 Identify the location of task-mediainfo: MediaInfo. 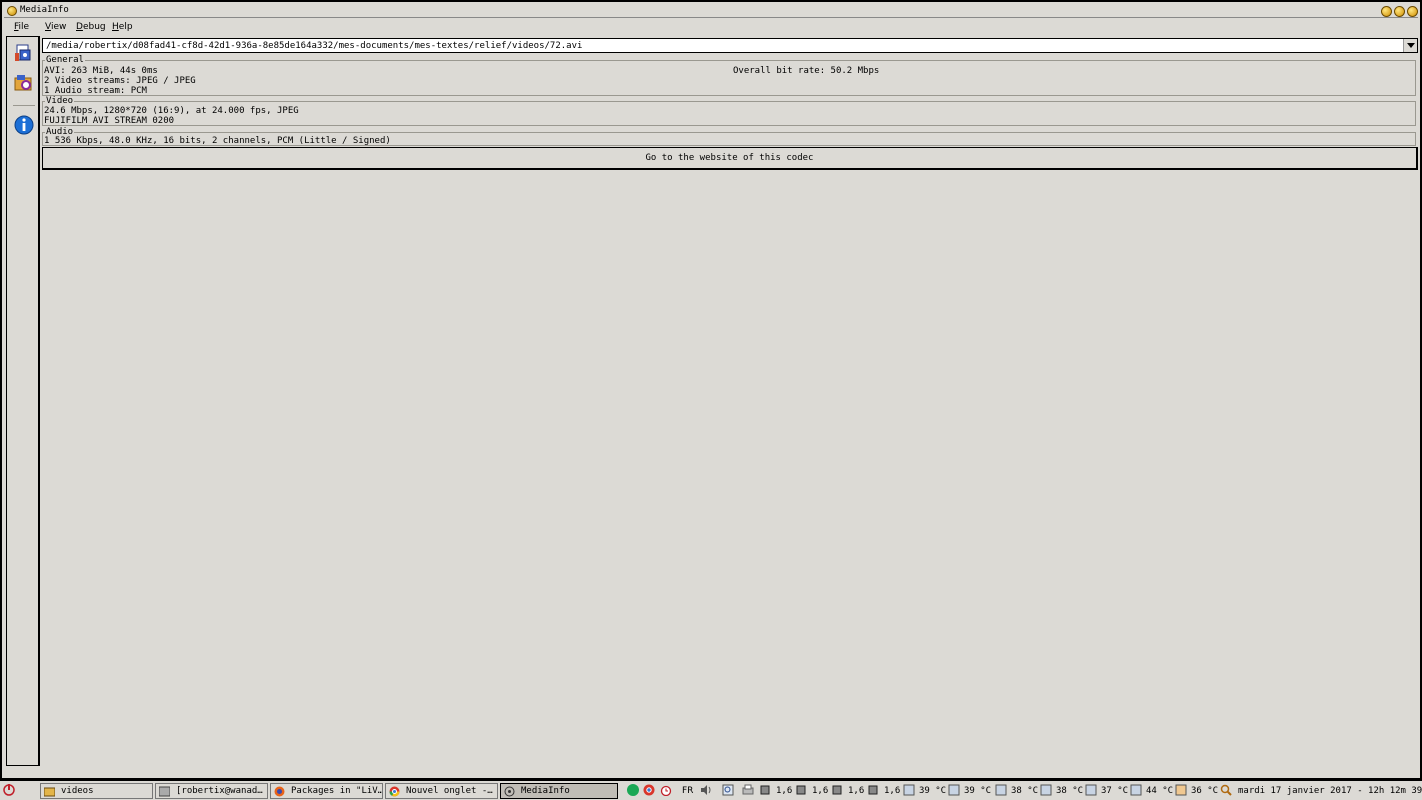
(559, 791).